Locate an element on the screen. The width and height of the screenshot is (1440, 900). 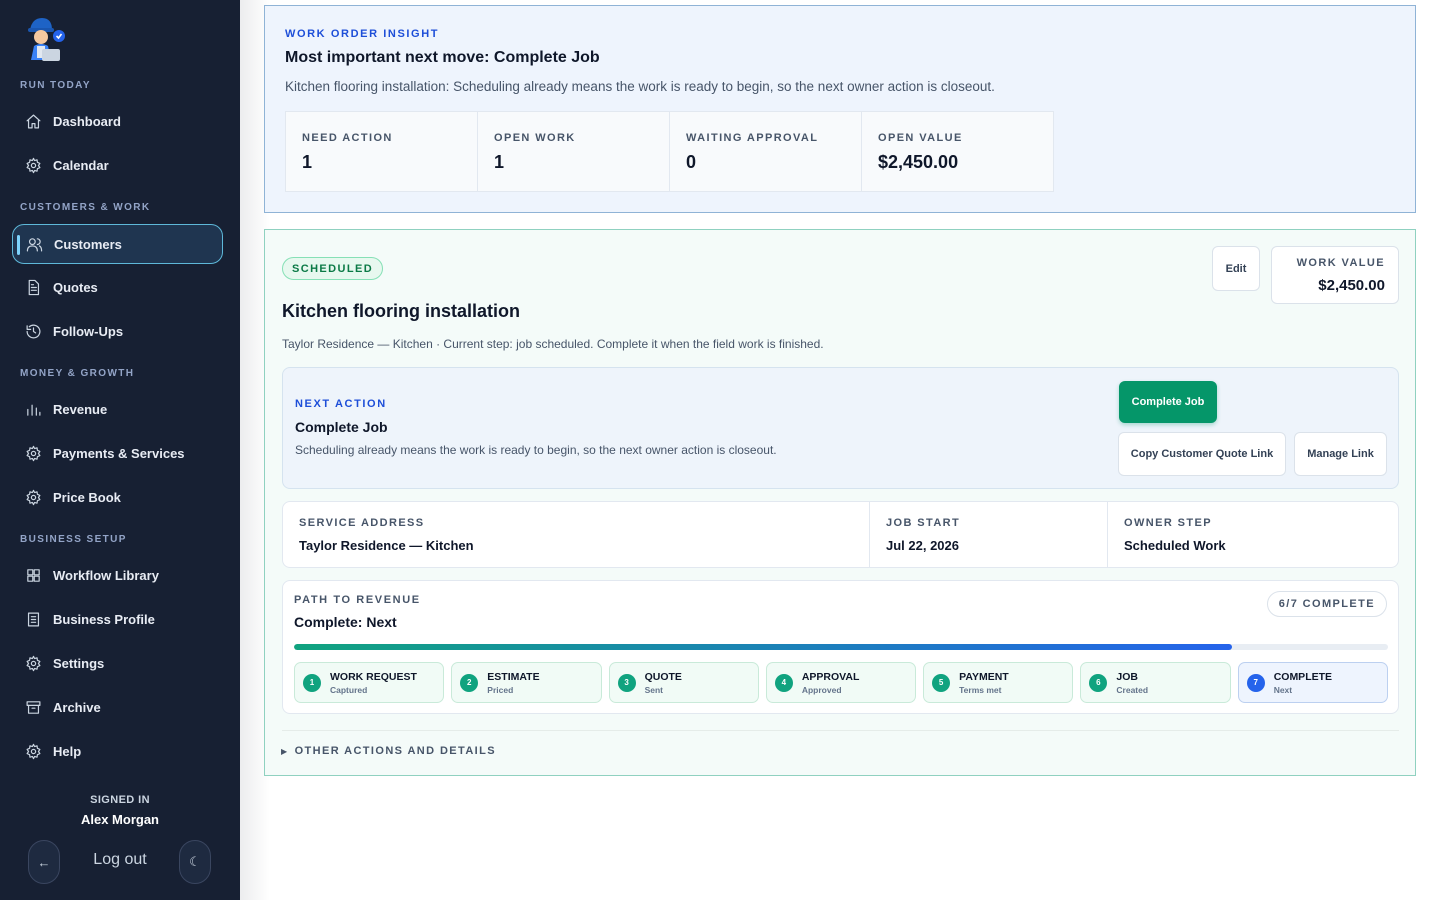
sidebar-item-label: Payments & Services is located at coordinates (119, 453).